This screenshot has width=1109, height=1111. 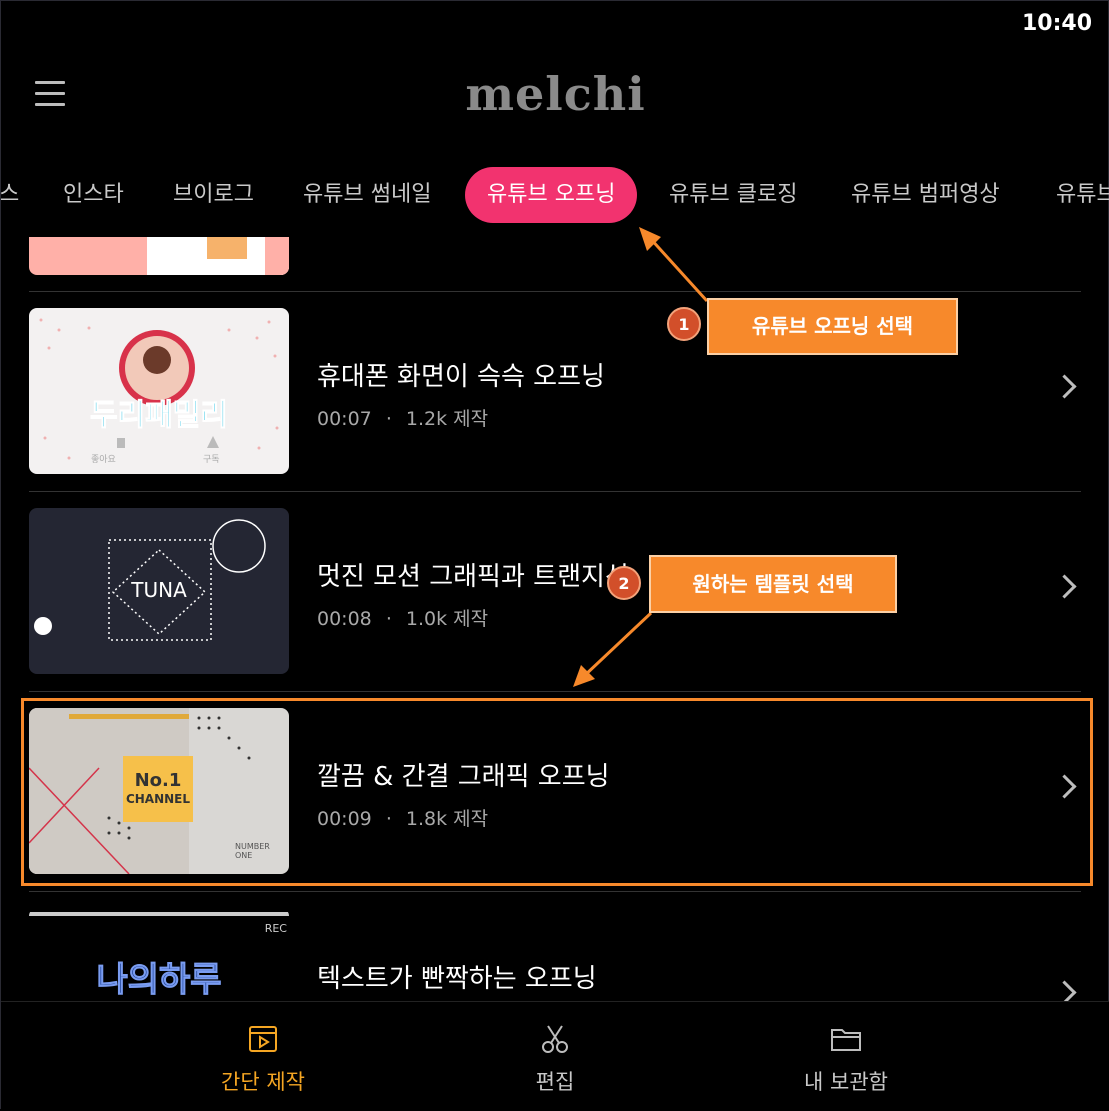 I want to click on bottom-navigation: 간단 제작 편집 내 보관함, so click(x=555, y=1056).